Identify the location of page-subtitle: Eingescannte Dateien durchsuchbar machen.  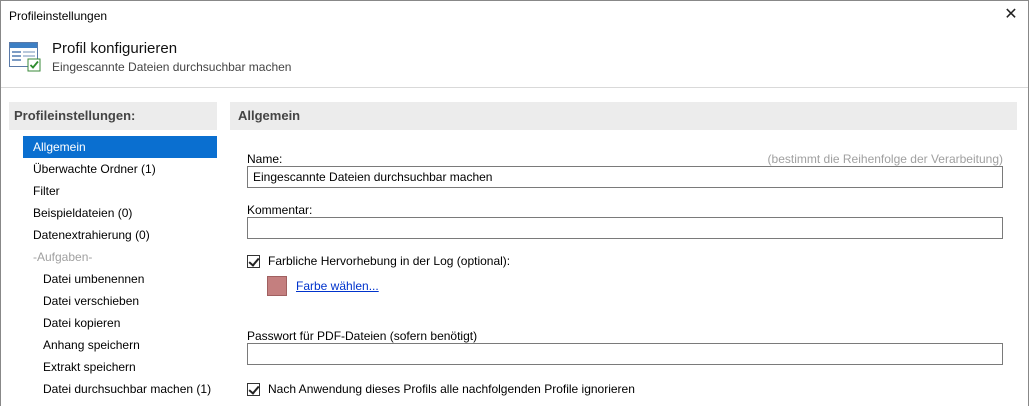
(172, 67).